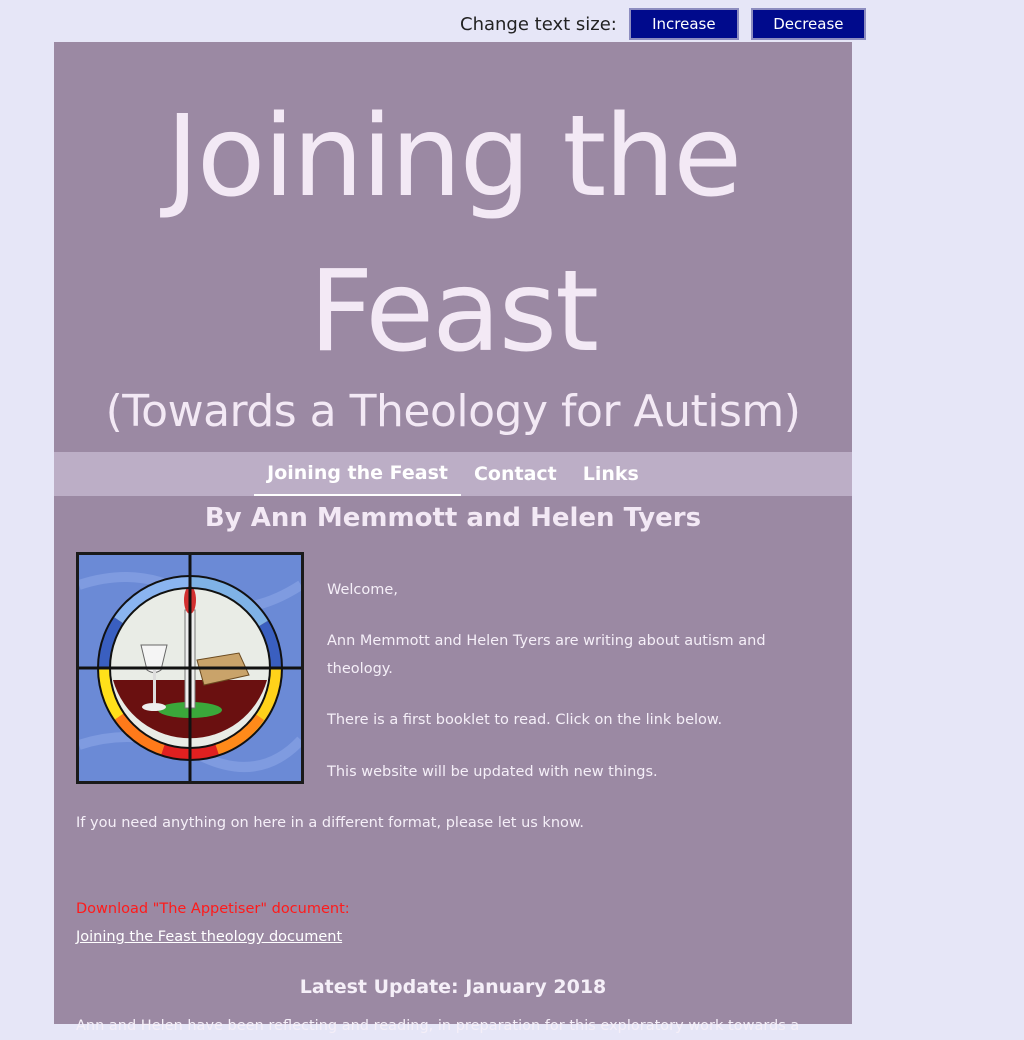 The width and height of the screenshot is (1024, 1040). What do you see at coordinates (808, 24) in the screenshot?
I see `decrease-text-button: Decrease` at bounding box center [808, 24].